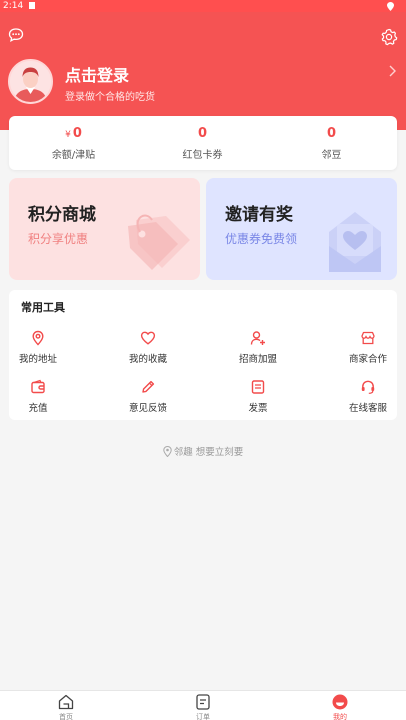  What do you see at coordinates (13, 6) in the screenshot?
I see `status-time: 2:14` at bounding box center [13, 6].